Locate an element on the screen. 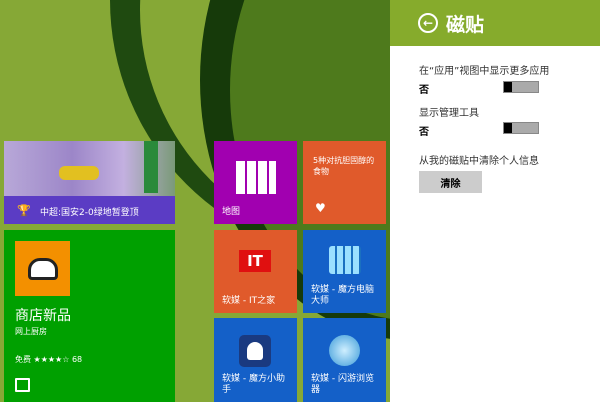  news-headline: 中超:国安2-0绿地暂登顶 is located at coordinates (89, 213).